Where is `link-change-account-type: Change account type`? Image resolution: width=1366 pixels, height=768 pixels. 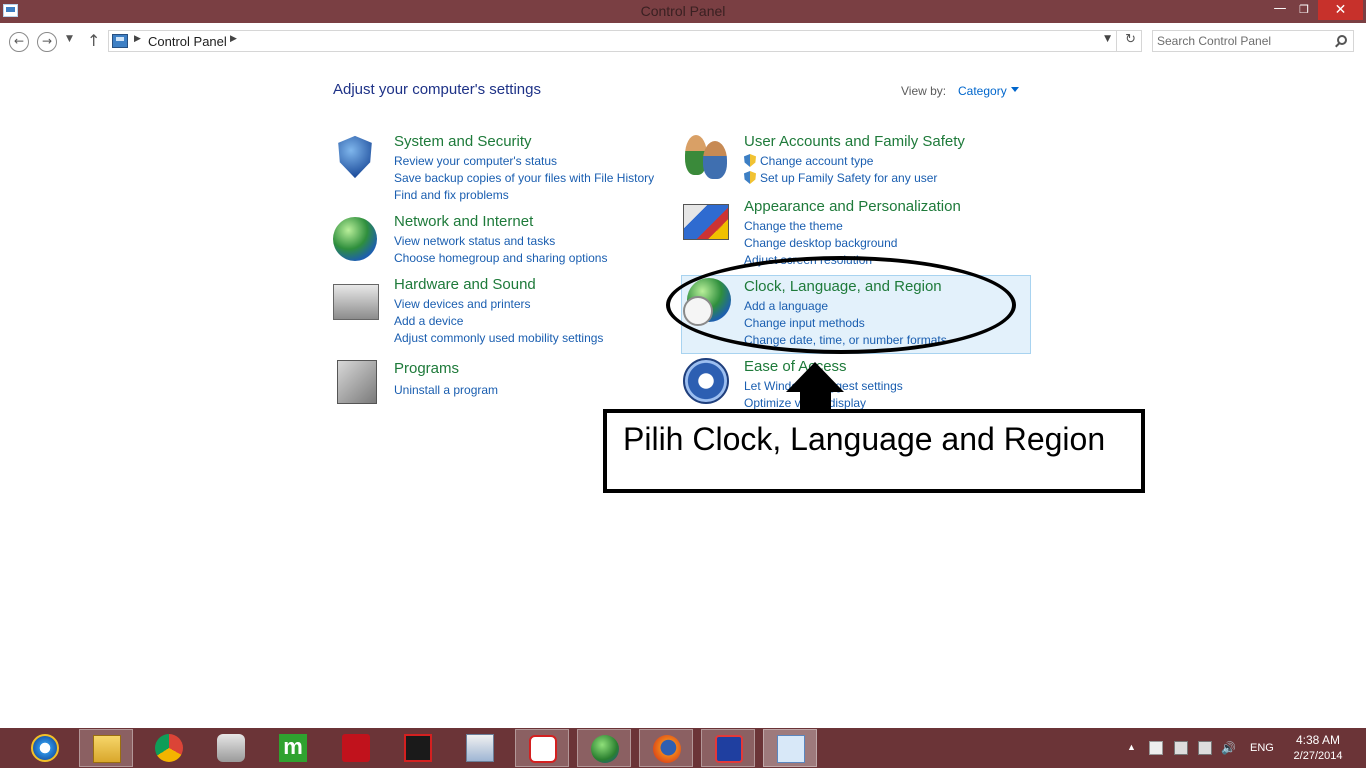
link-change-account-type: Change account type is located at coordinates (840, 161).